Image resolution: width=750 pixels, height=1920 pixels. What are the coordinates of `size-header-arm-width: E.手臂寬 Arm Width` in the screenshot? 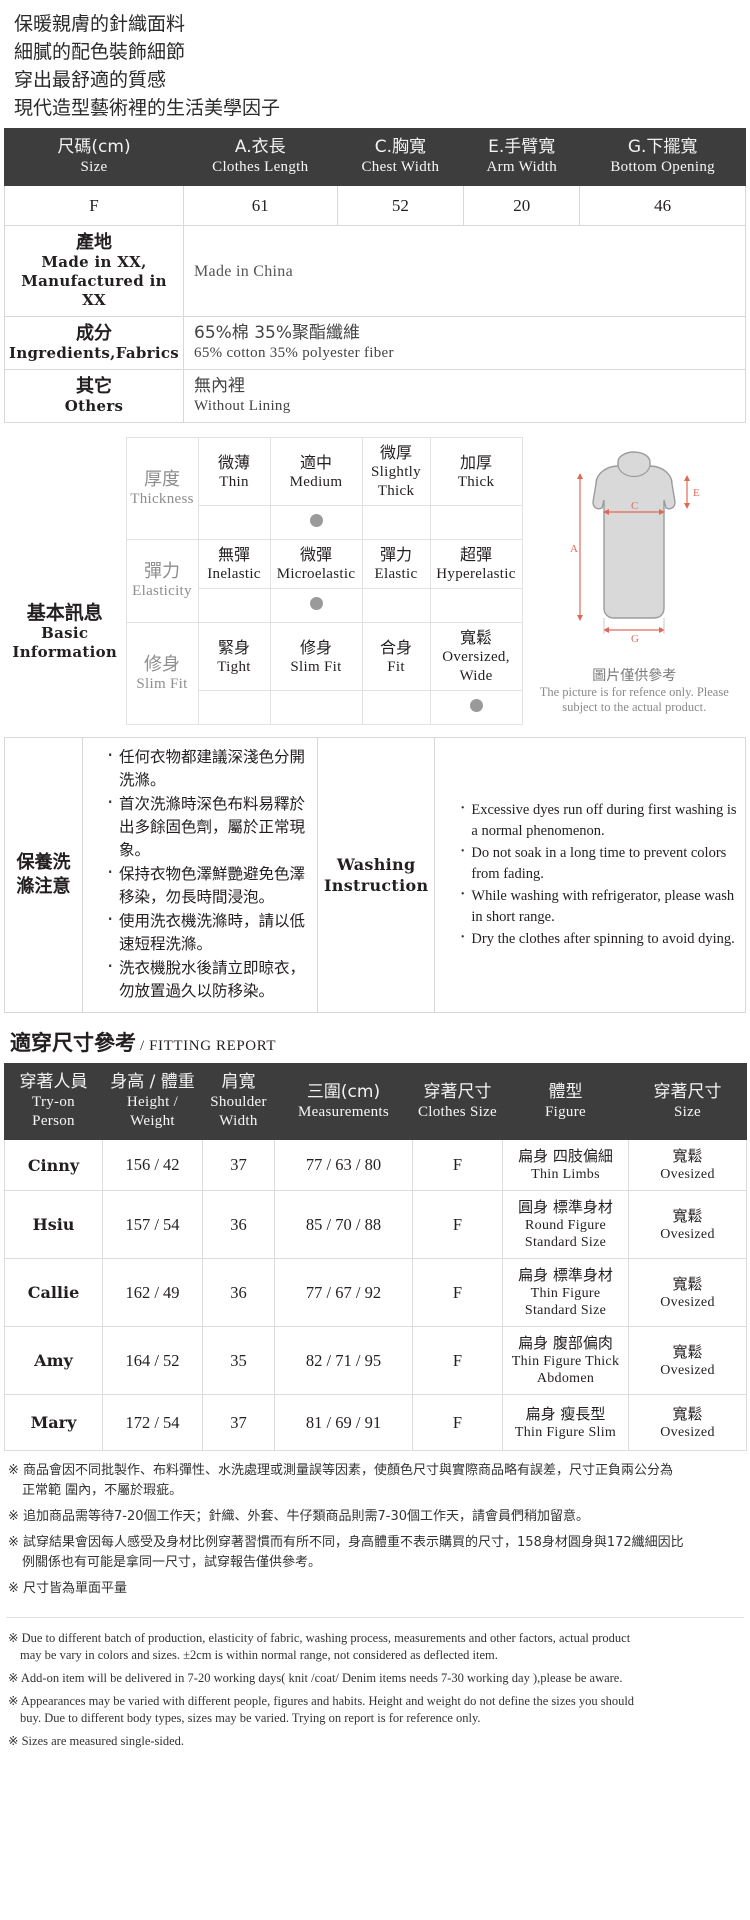 It's located at (522, 157).